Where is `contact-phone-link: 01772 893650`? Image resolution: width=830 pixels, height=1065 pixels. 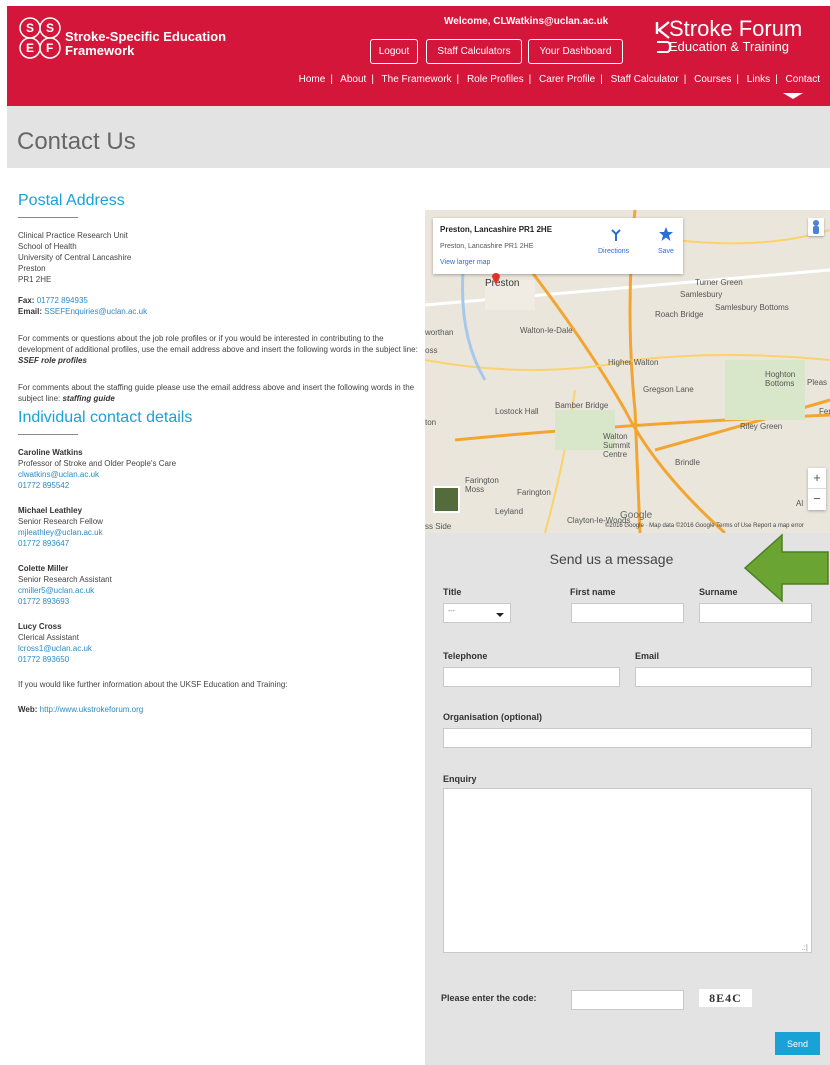 contact-phone-link: 01772 893650 is located at coordinates (43, 659).